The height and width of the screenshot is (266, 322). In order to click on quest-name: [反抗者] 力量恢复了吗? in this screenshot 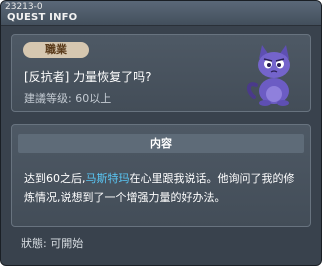, I will do `click(88, 77)`.